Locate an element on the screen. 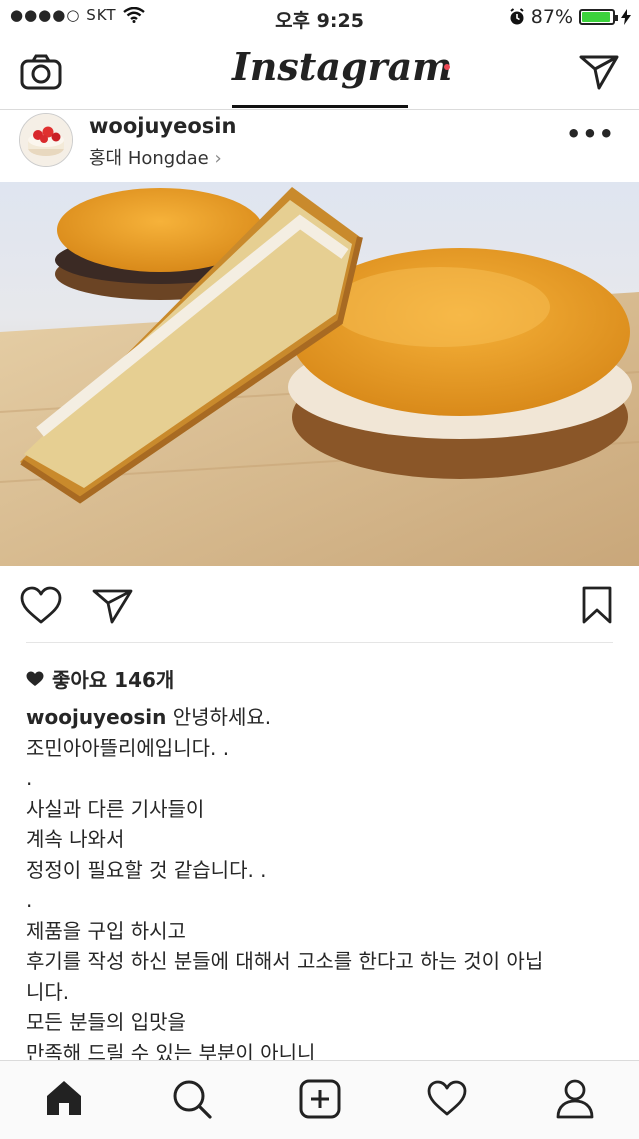  avatar is located at coordinates (46, 140).